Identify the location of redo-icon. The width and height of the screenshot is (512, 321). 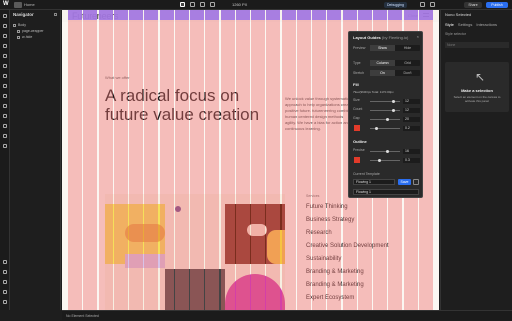
(432, 4).